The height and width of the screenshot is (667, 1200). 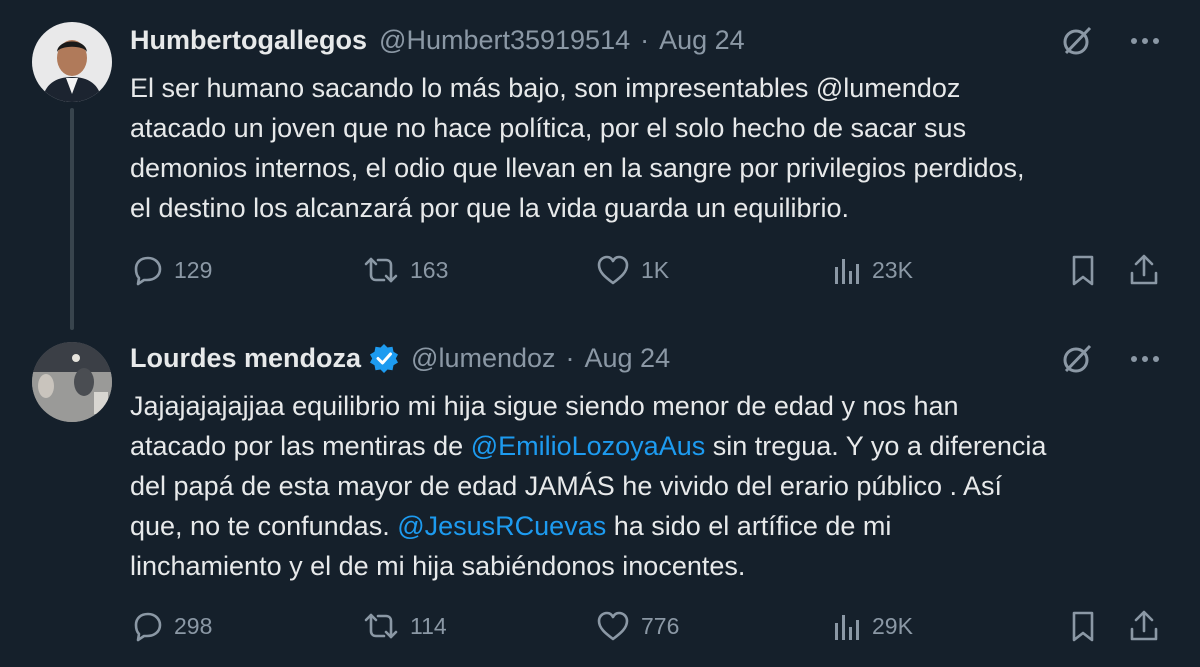 I want to click on views-button: 29K, so click(x=872, y=626).